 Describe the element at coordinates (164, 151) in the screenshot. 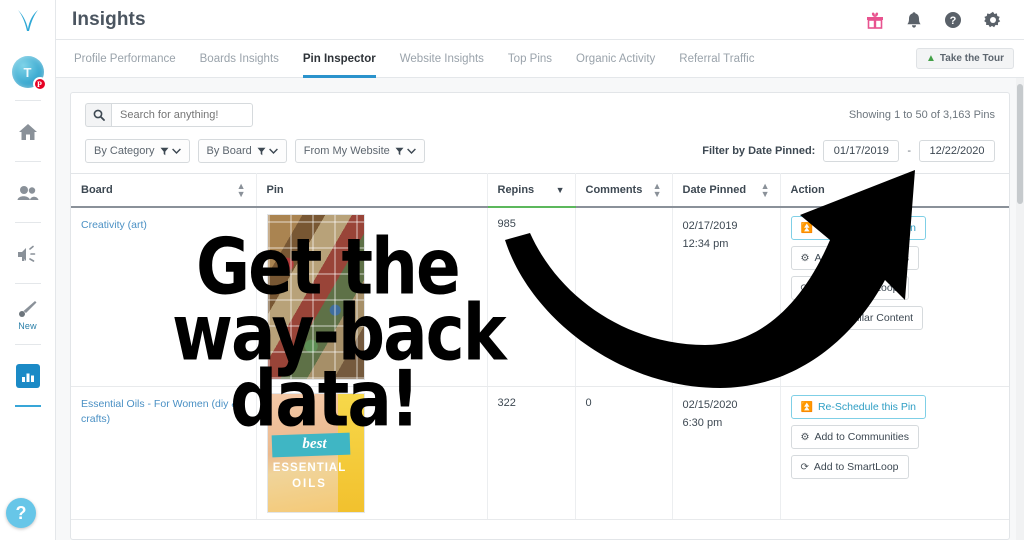

I see `funnel-icon` at that location.